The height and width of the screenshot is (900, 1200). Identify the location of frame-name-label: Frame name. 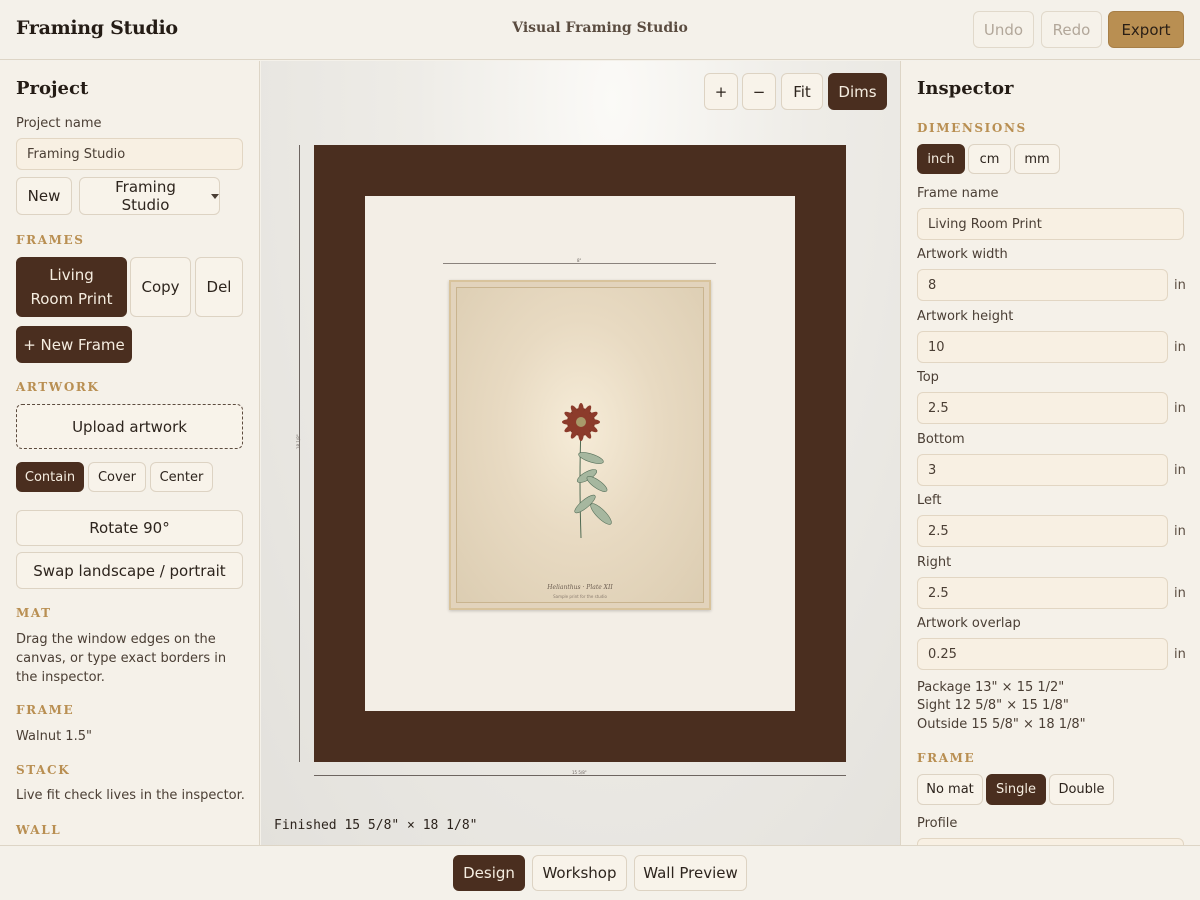
(958, 193).